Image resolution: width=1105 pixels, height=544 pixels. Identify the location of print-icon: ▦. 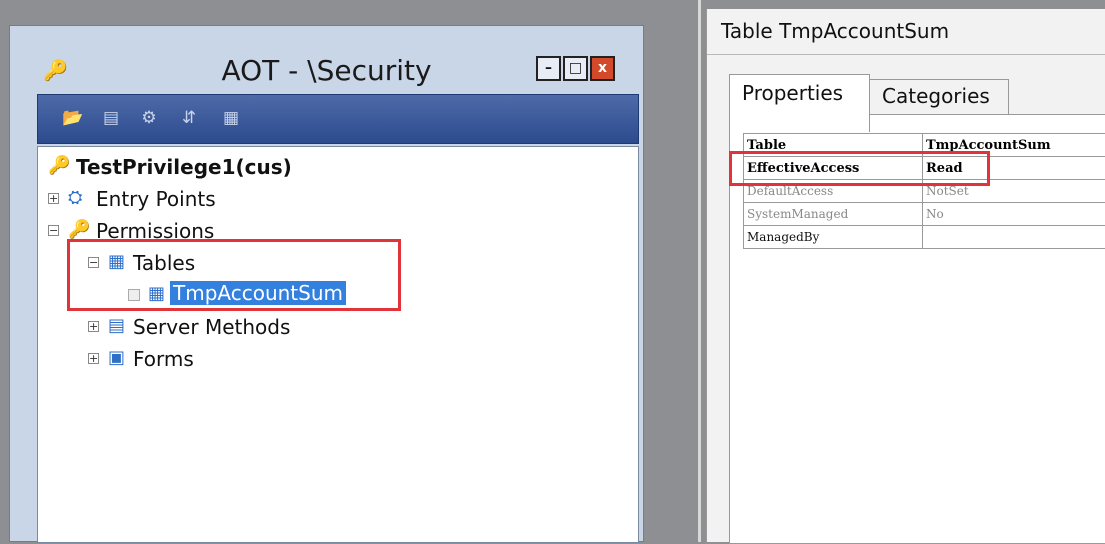
(231, 118).